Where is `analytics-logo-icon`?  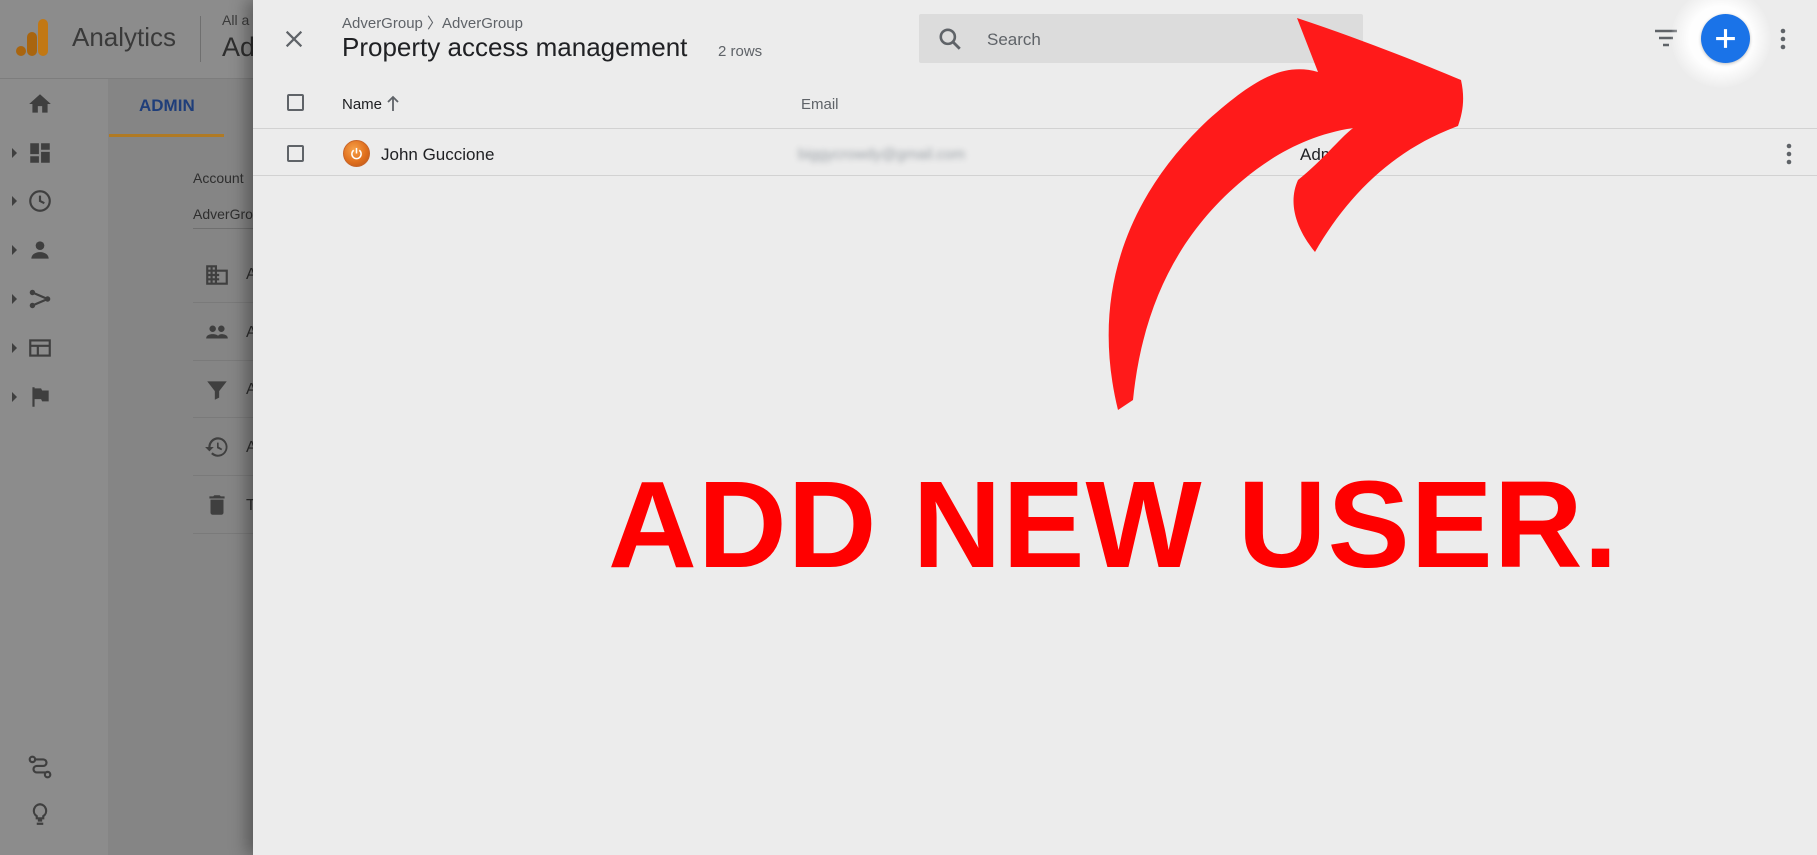
analytics-logo-icon is located at coordinates (32, 37).